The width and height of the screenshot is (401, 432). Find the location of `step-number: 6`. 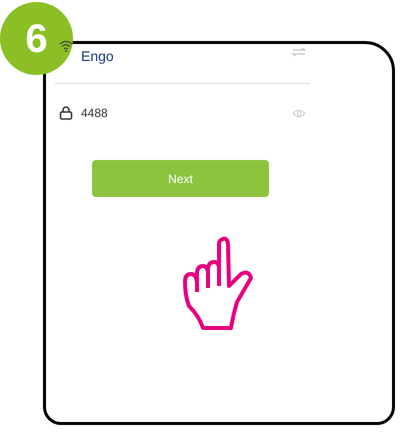

step-number: 6 is located at coordinates (36, 38).